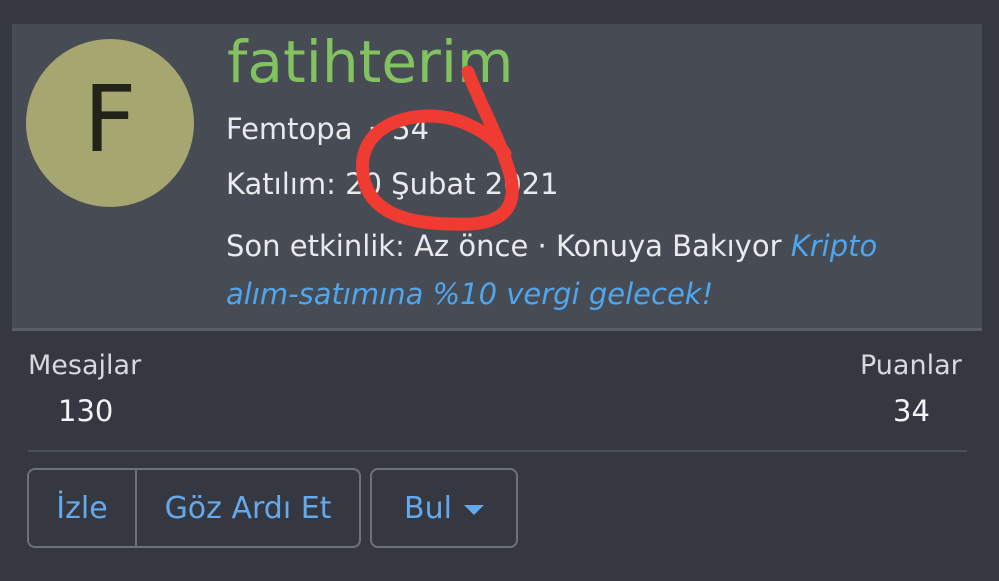  I want to click on joined-label: Katılım:, so click(281, 184).